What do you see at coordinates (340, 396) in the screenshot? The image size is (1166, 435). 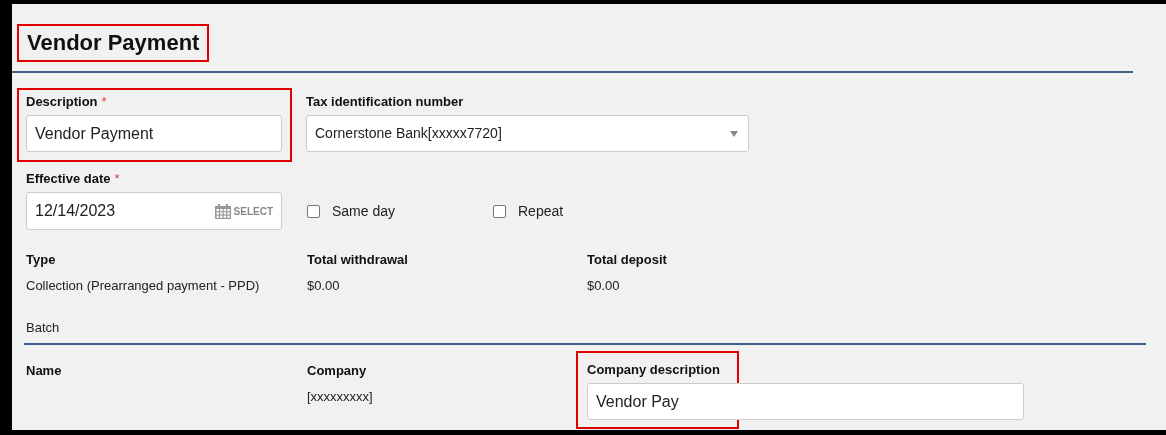 I see `company-value: [xxxxxxxxx]` at bounding box center [340, 396].